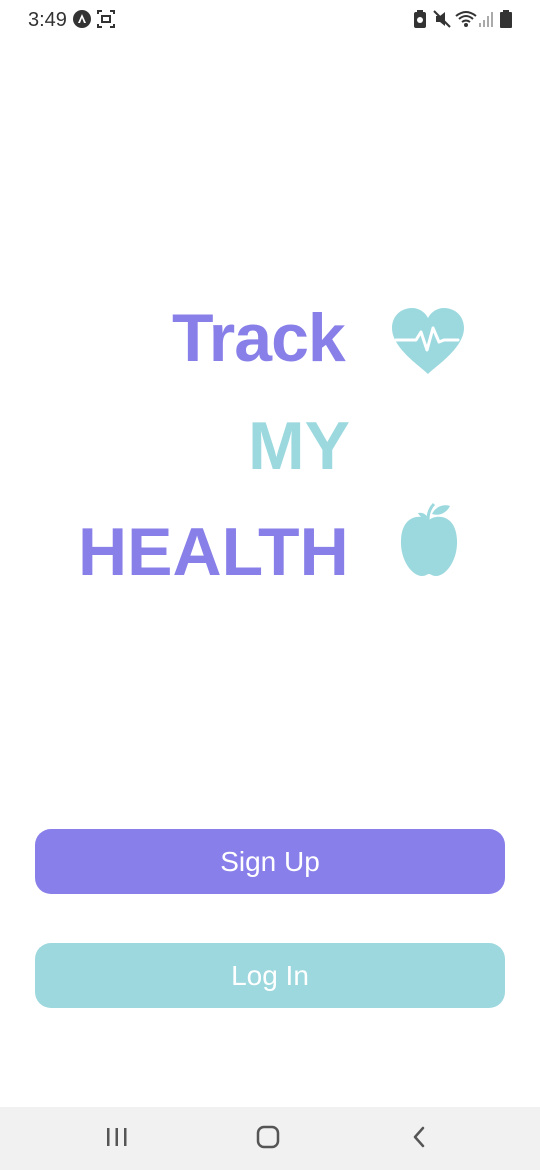  What do you see at coordinates (47, 20) in the screenshot?
I see `status-time: 3:49` at bounding box center [47, 20].